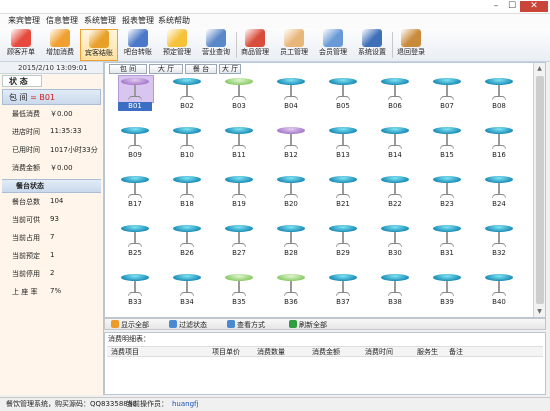  What do you see at coordinates (26, 114) in the screenshot?
I see `info-key: 最低消费` at bounding box center [26, 114].